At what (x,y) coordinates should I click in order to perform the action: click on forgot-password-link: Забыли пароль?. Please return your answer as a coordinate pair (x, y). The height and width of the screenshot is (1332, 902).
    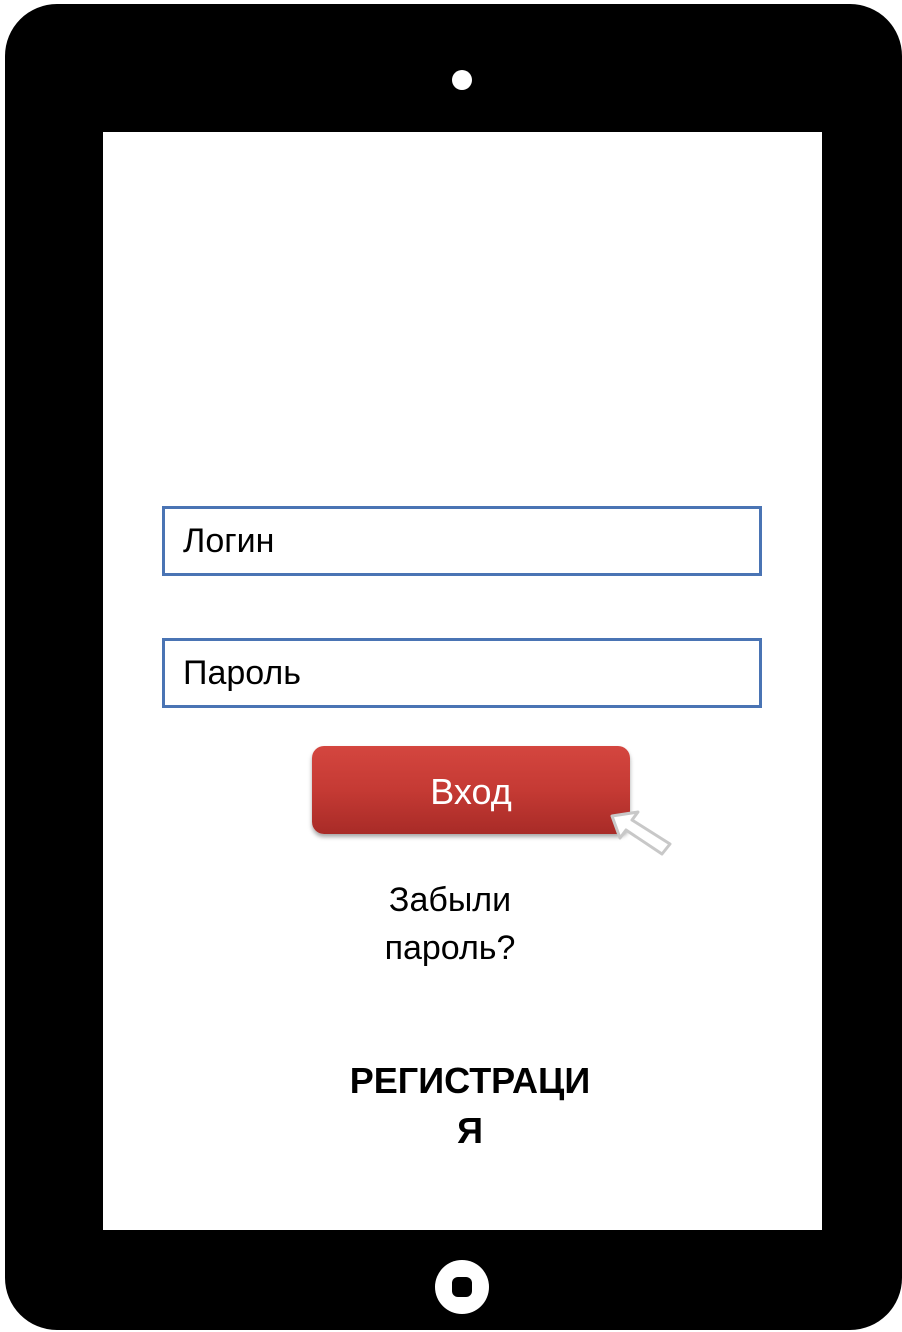
    Looking at the image, I should click on (450, 924).